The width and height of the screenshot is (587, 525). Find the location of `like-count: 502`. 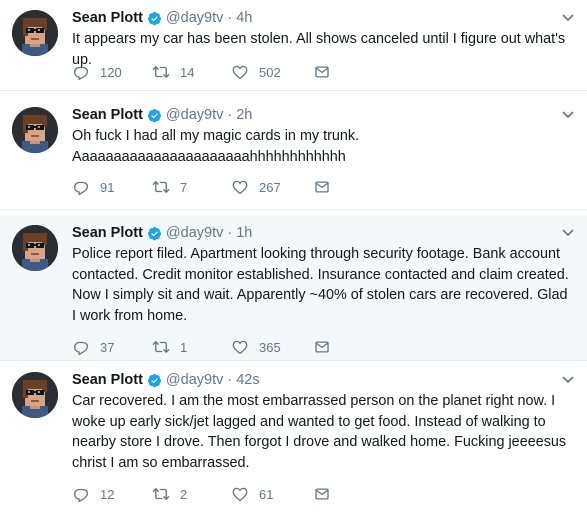

like-count: 502 is located at coordinates (270, 72).